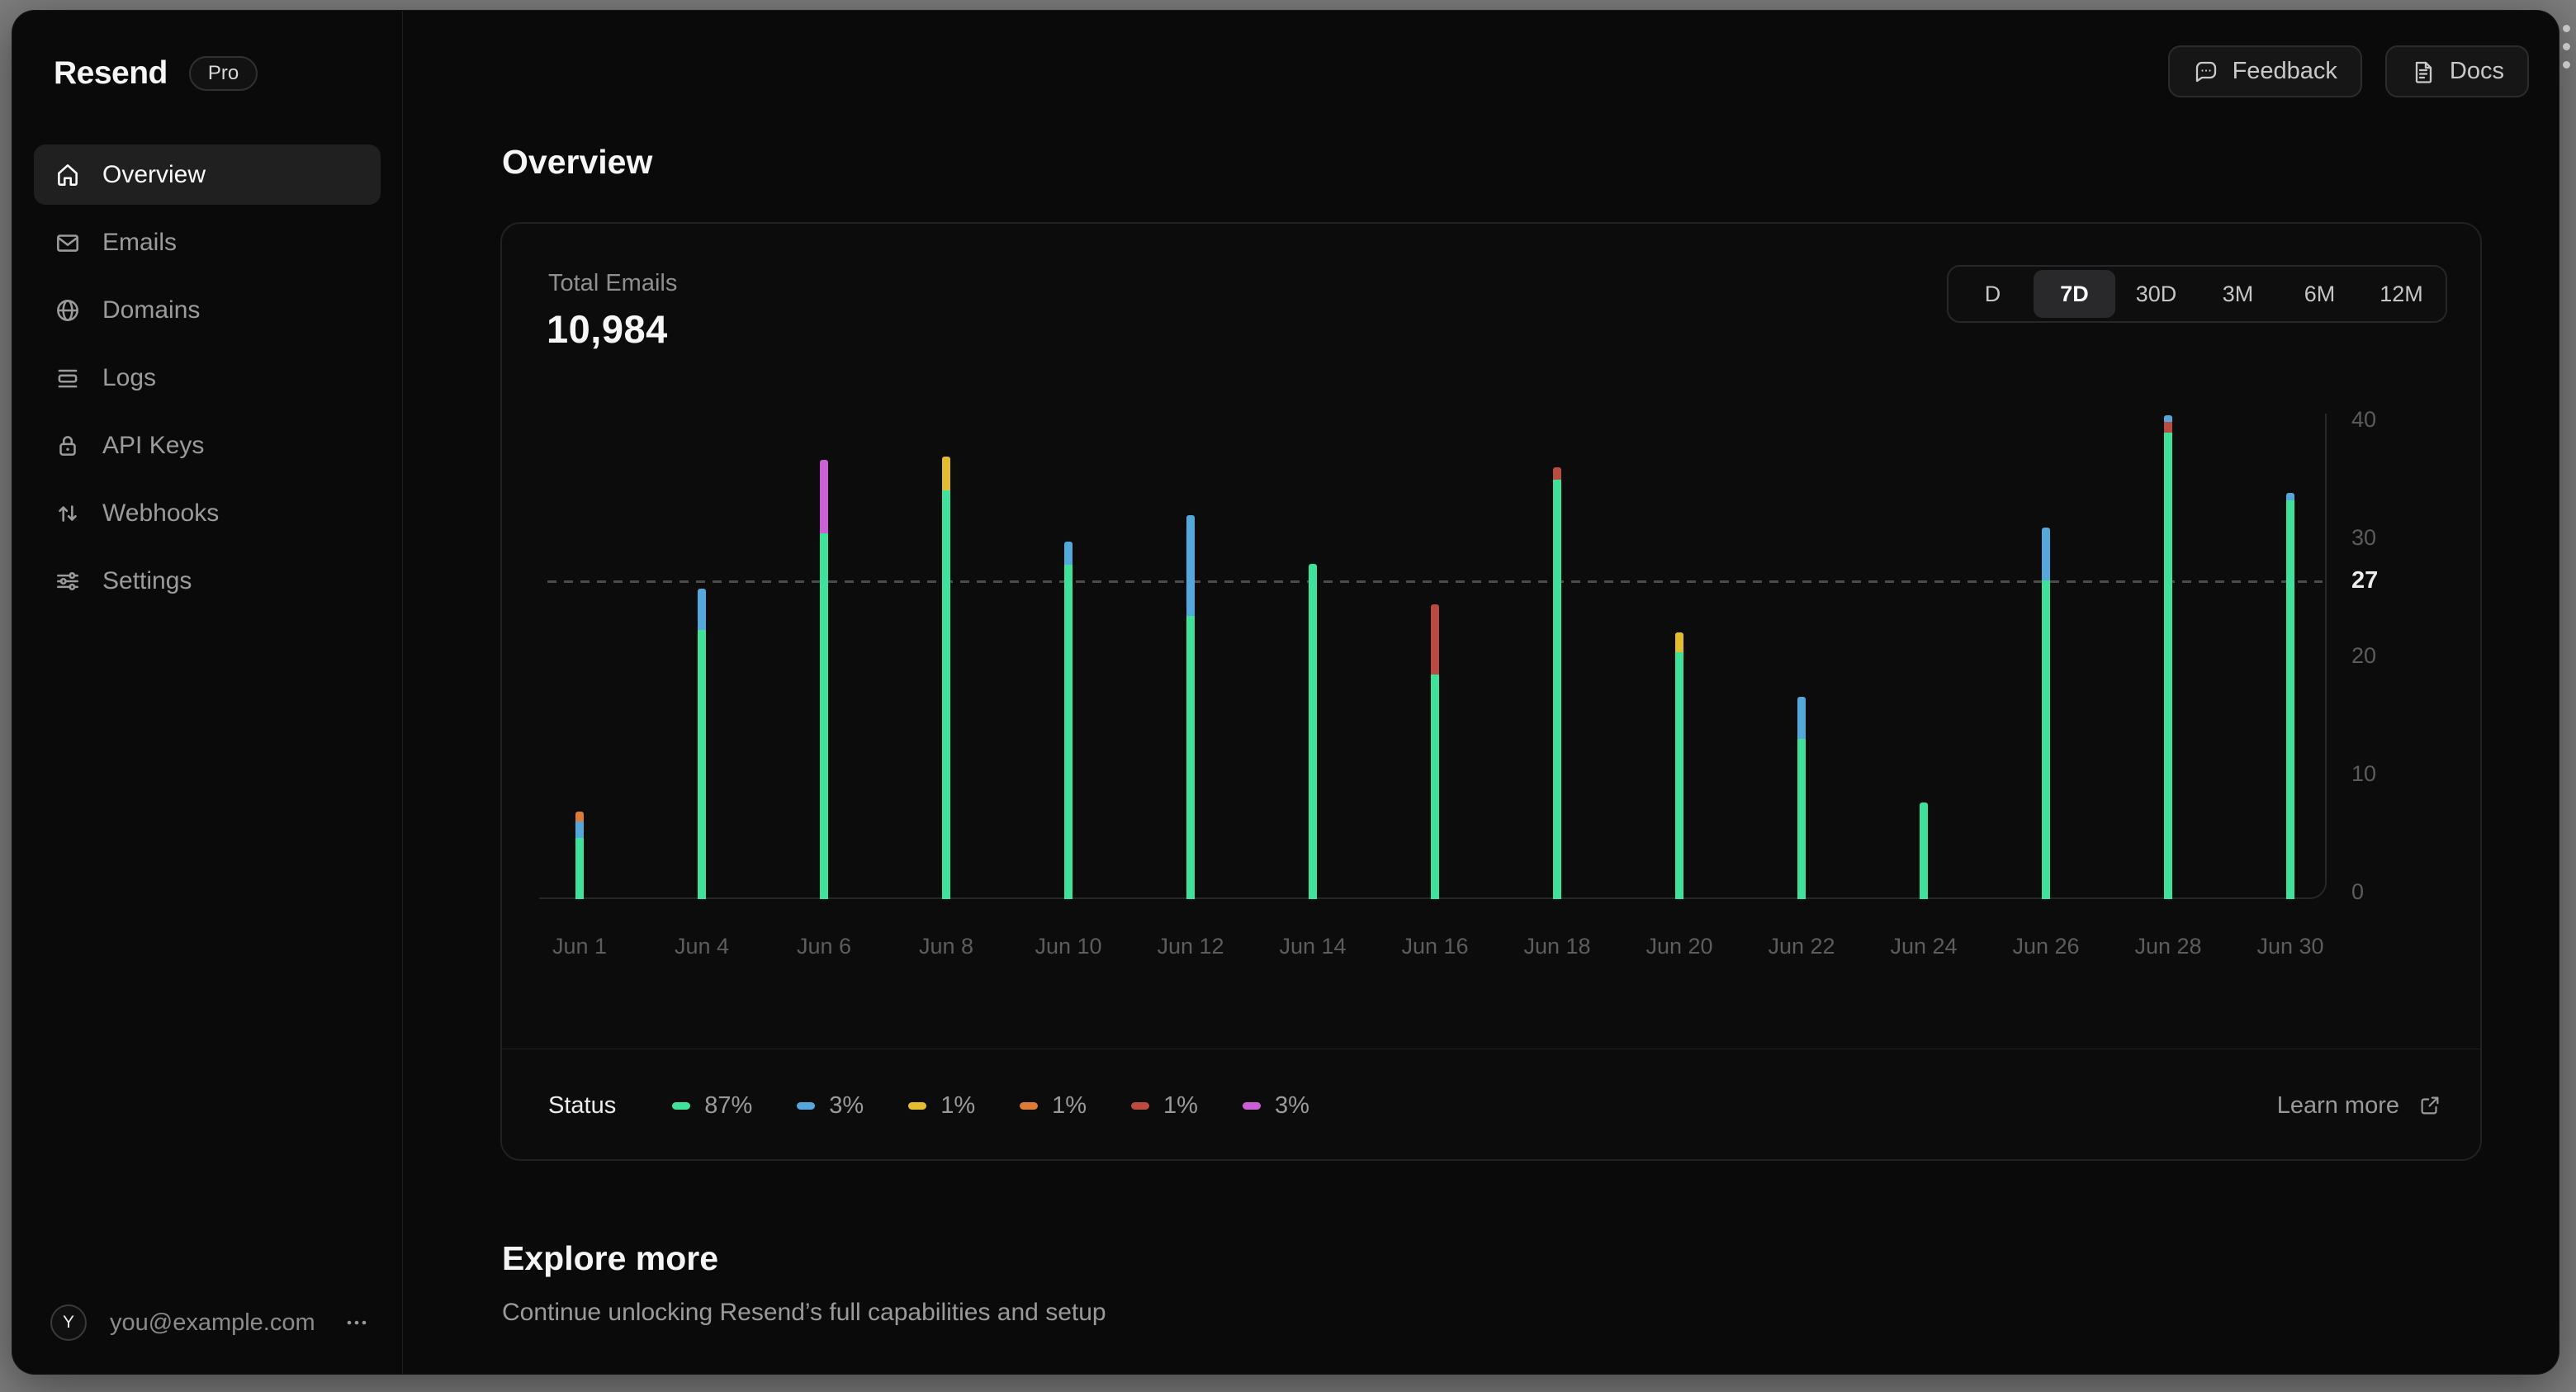 Image resolution: width=2576 pixels, height=1392 pixels. I want to click on y-axis-tick: 40, so click(2364, 420).